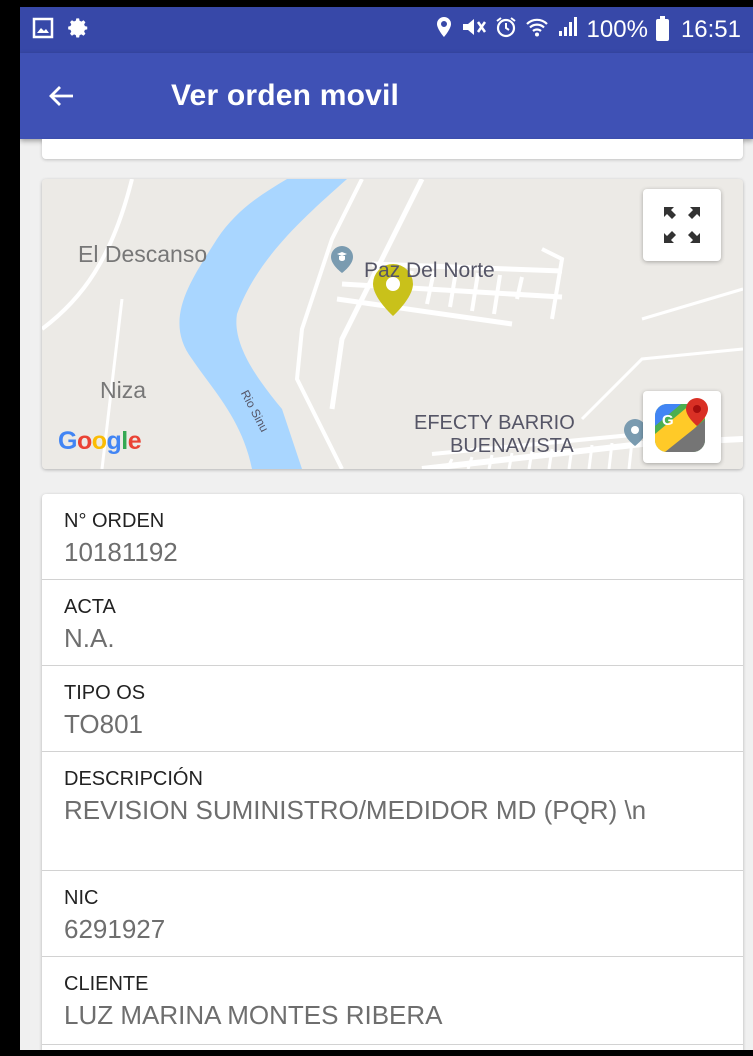  Describe the element at coordinates (114, 521) in the screenshot. I see `detail-label: N° ORDEN` at that location.